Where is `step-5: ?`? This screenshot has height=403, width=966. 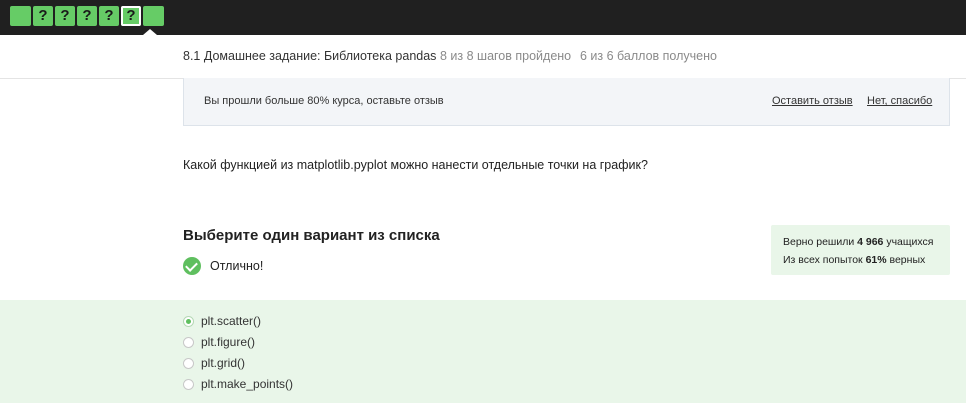
step-5: ? is located at coordinates (109, 16).